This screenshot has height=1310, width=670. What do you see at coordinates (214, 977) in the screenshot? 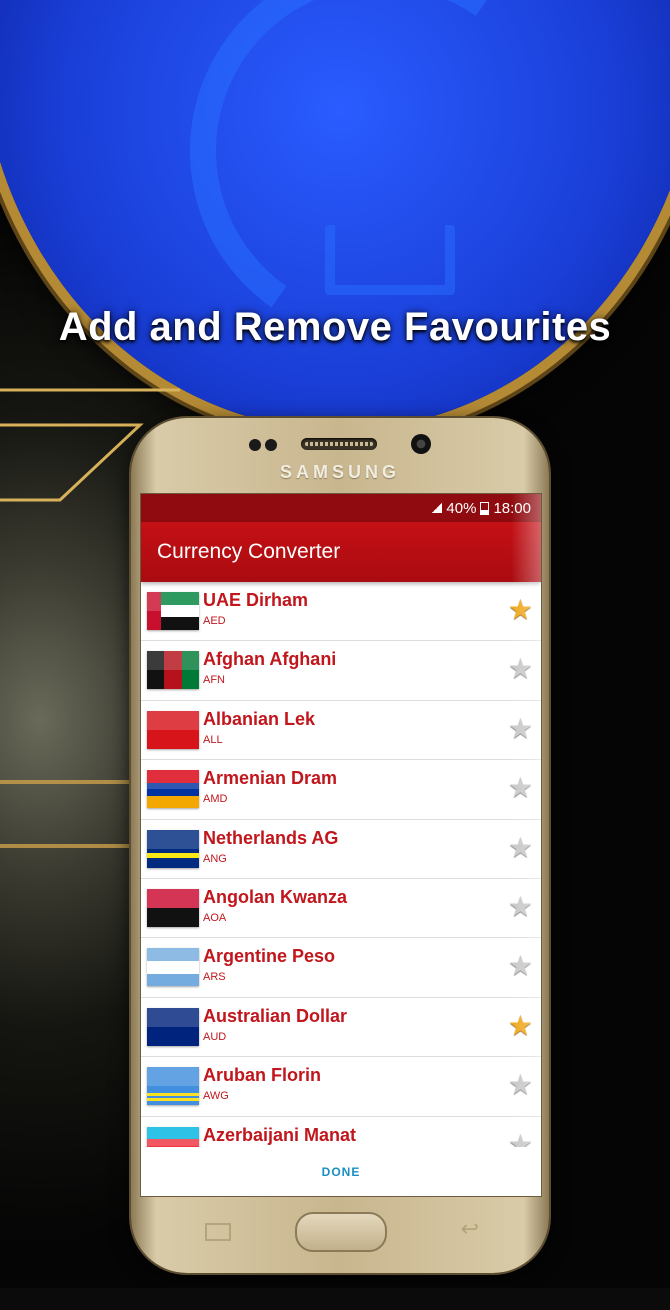
I see `currency-code: ARS` at bounding box center [214, 977].